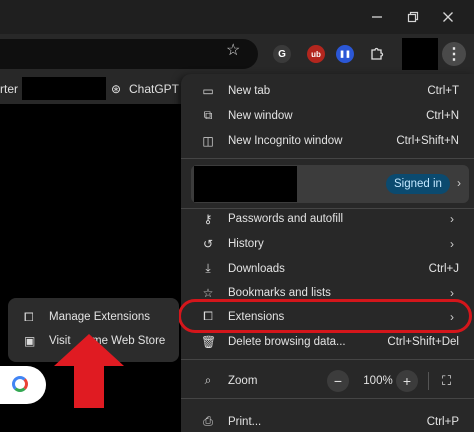  Describe the element at coordinates (245, 184) in the screenshot. I see `profile-name-redacted` at that location.